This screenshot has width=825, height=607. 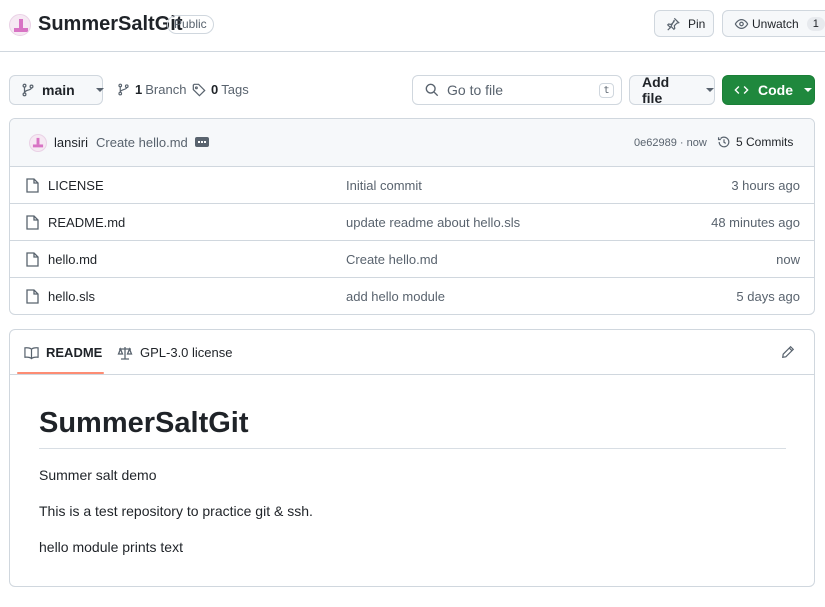 What do you see at coordinates (125, 353) in the screenshot?
I see `law-icon` at bounding box center [125, 353].